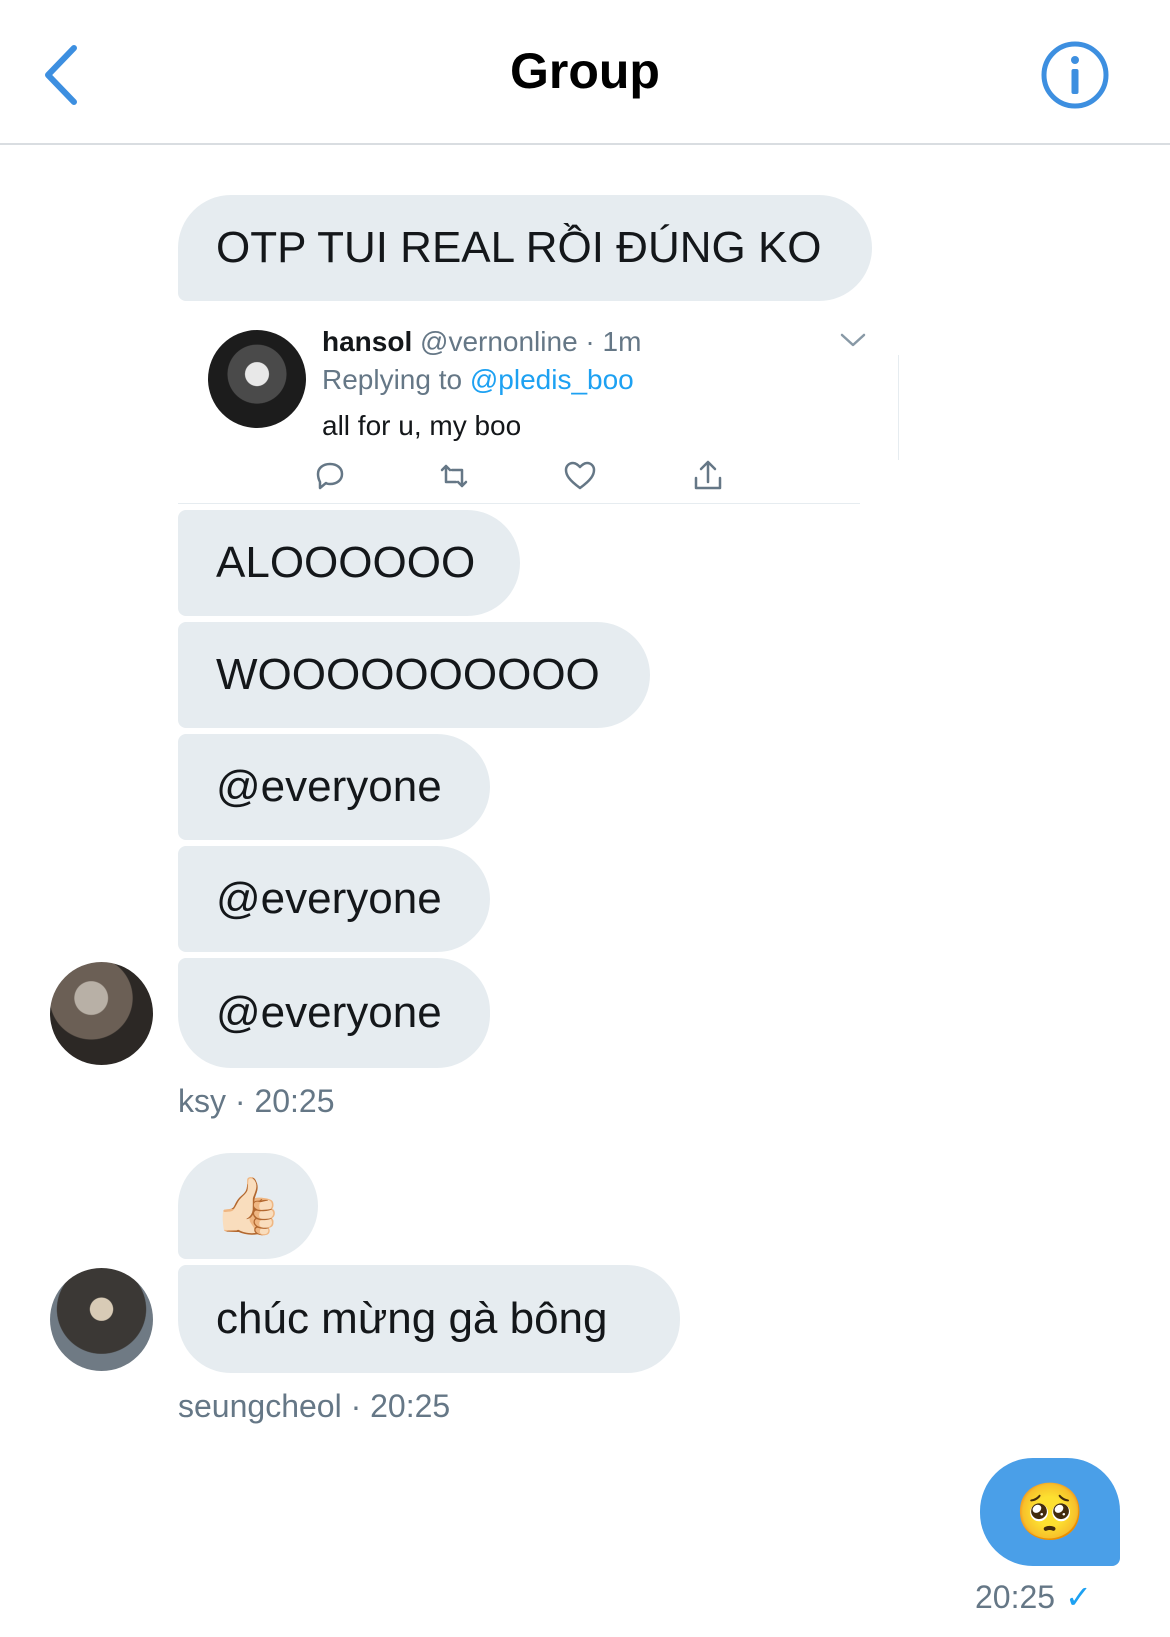 Image resolution: width=1170 pixels, height=1637 pixels. I want to click on tweet-time: · 1m, so click(613, 341).